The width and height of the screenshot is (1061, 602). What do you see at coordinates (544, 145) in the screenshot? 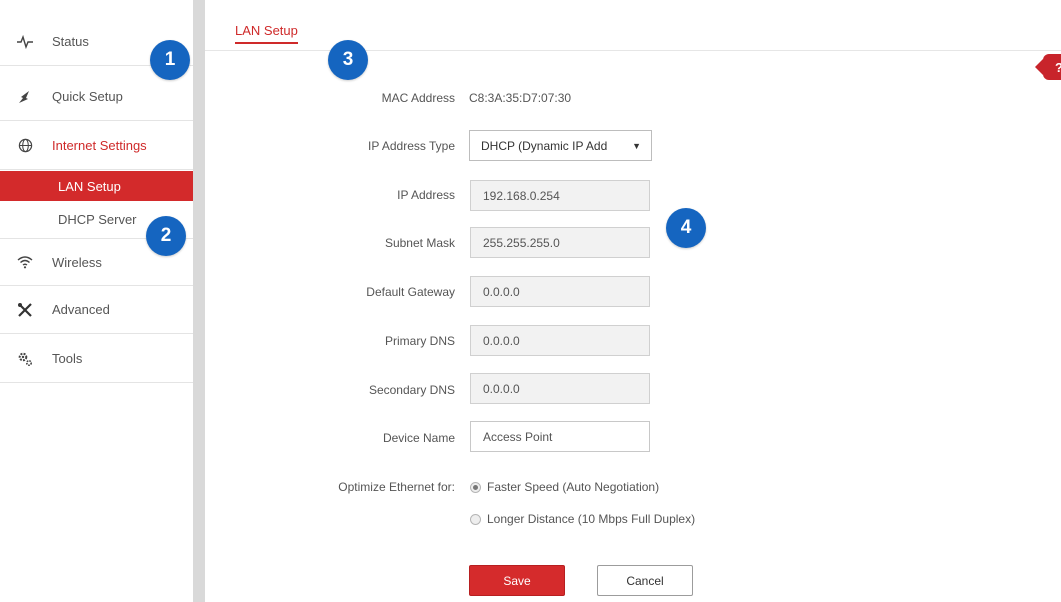
I see `ip-address-type-value: DHCP (Dynamic IP Add` at bounding box center [544, 145].